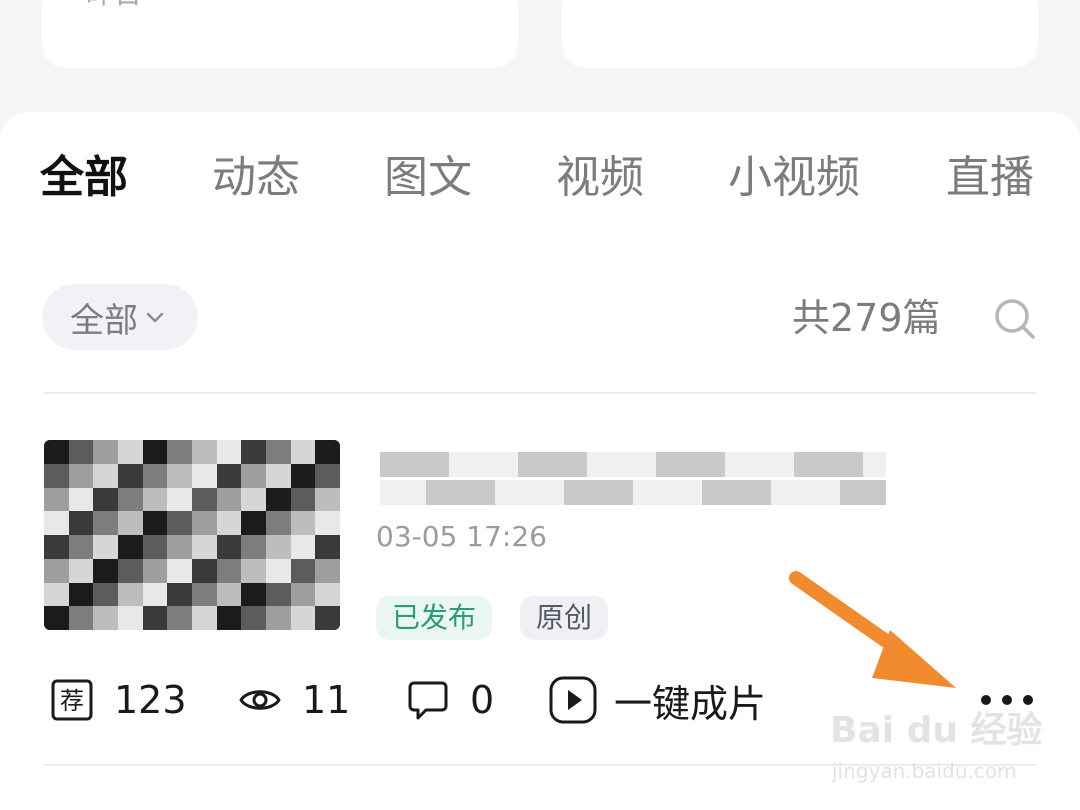 The image size is (1080, 810). What do you see at coordinates (924, 771) in the screenshot?
I see `watermark-url: jingyan.baidu.com` at bounding box center [924, 771].